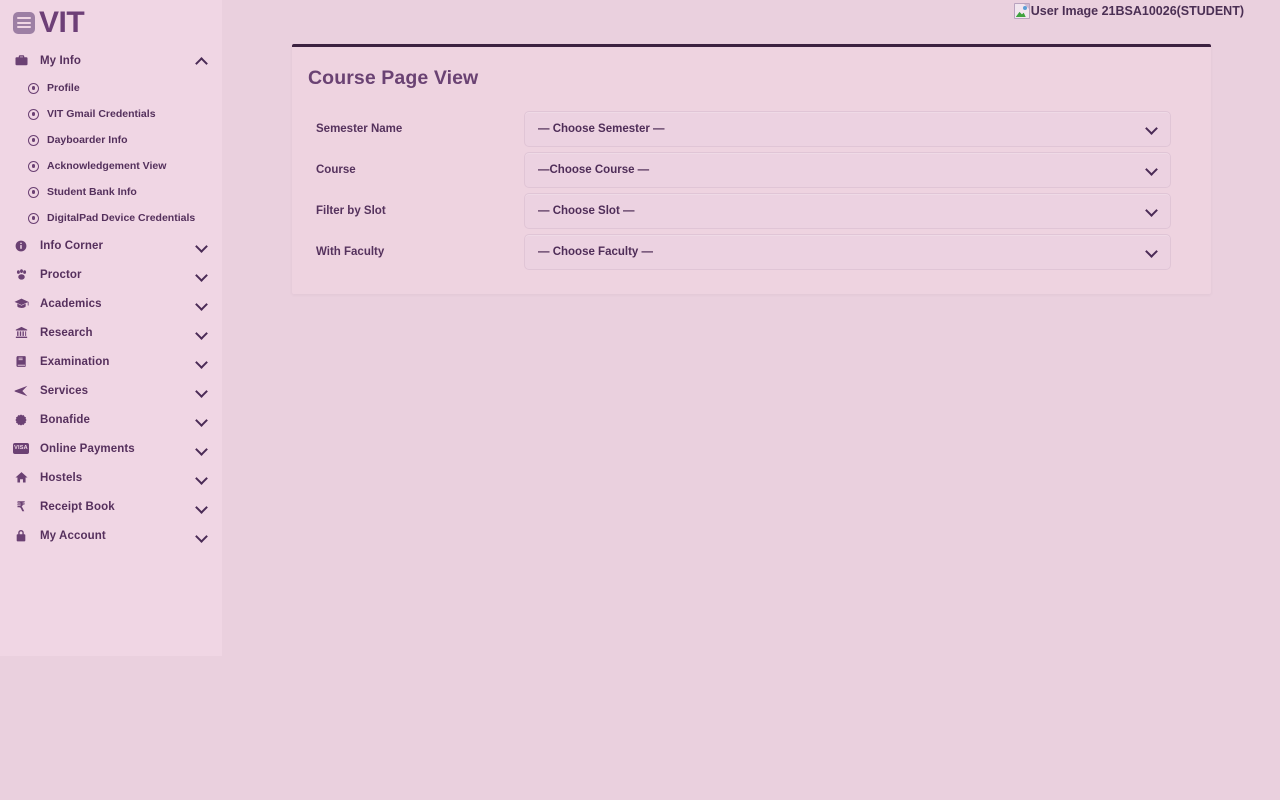 This screenshot has width=1280, height=800. I want to click on sidebar-subitem-vit-gmail-credentials: VIT Gmail Credentials, so click(111, 114).